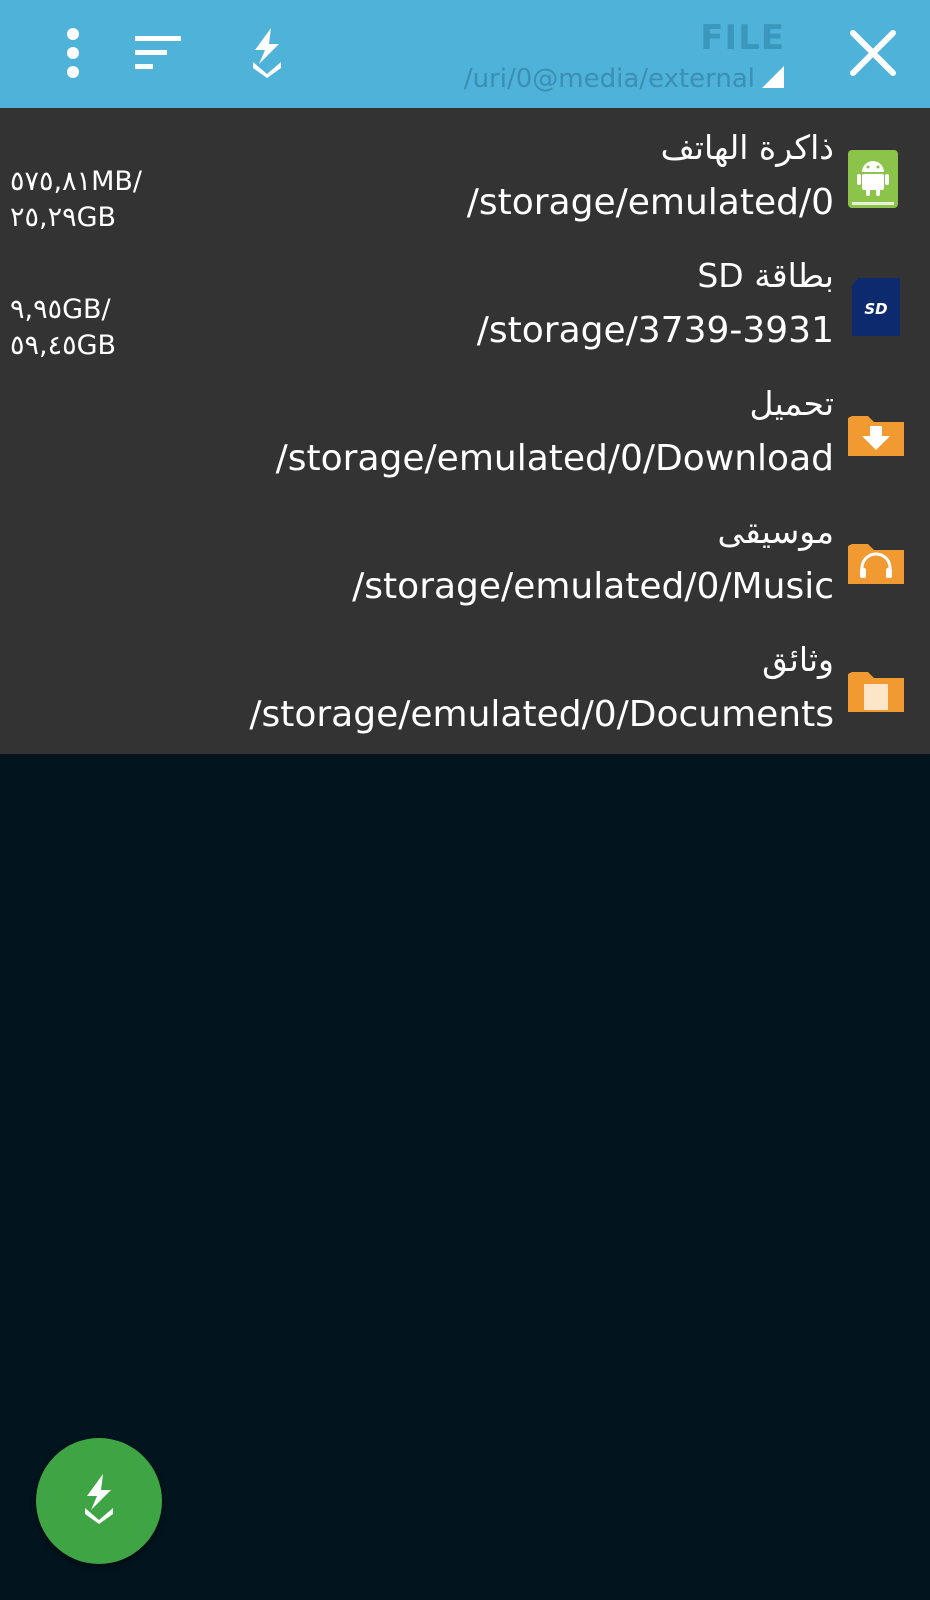 This screenshot has width=930, height=1600. Describe the element at coordinates (876, 180) in the screenshot. I see `android-storage-icon` at that location.